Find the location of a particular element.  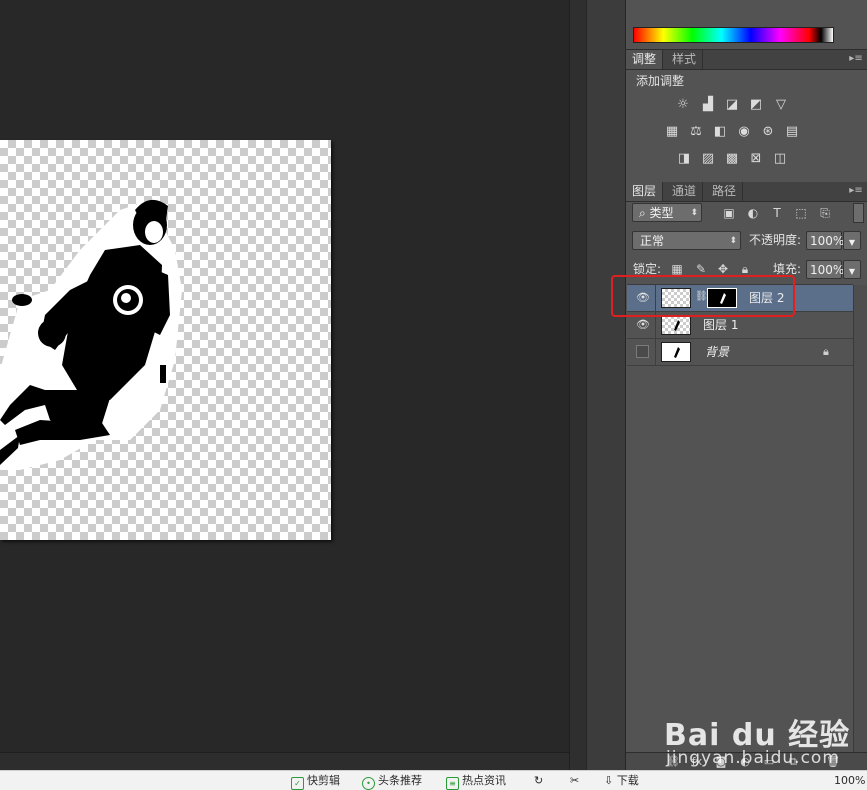

layers-scrollbar is located at coordinates (860, 518).